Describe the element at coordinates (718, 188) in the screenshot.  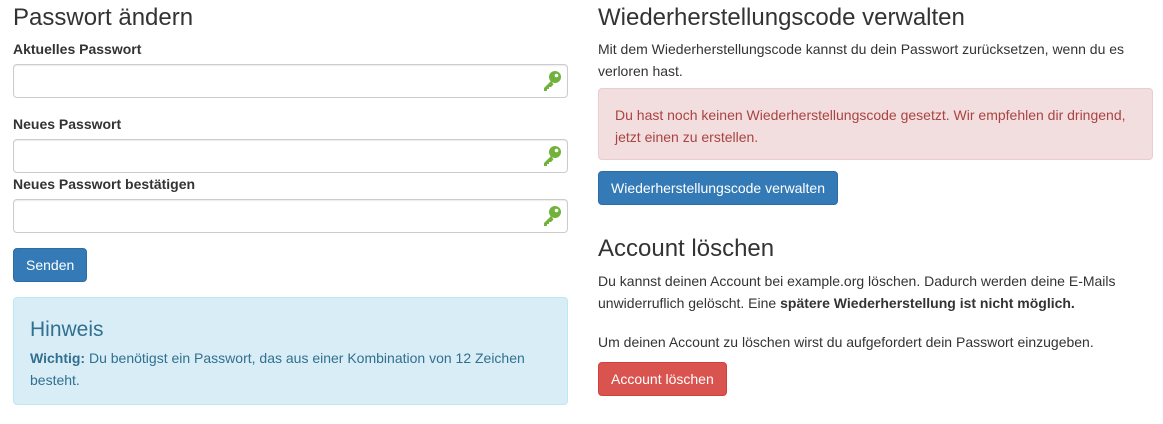
I see `manage-recovery-code-button: Wiederherstellungscode verwalten` at that location.